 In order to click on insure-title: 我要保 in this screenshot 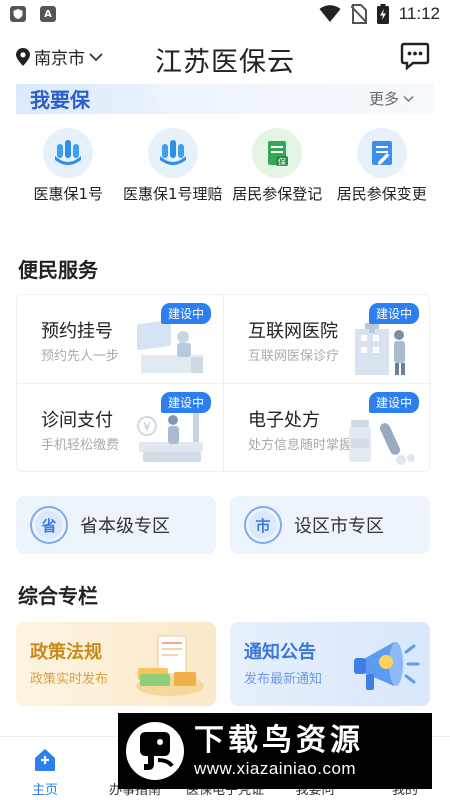, I will do `click(60, 100)`.